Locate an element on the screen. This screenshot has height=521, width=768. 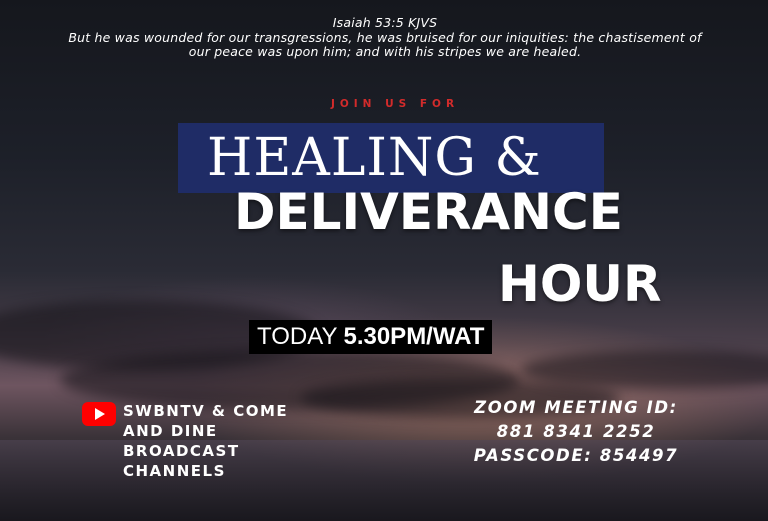
schedule-day: TODAY is located at coordinates (297, 336).